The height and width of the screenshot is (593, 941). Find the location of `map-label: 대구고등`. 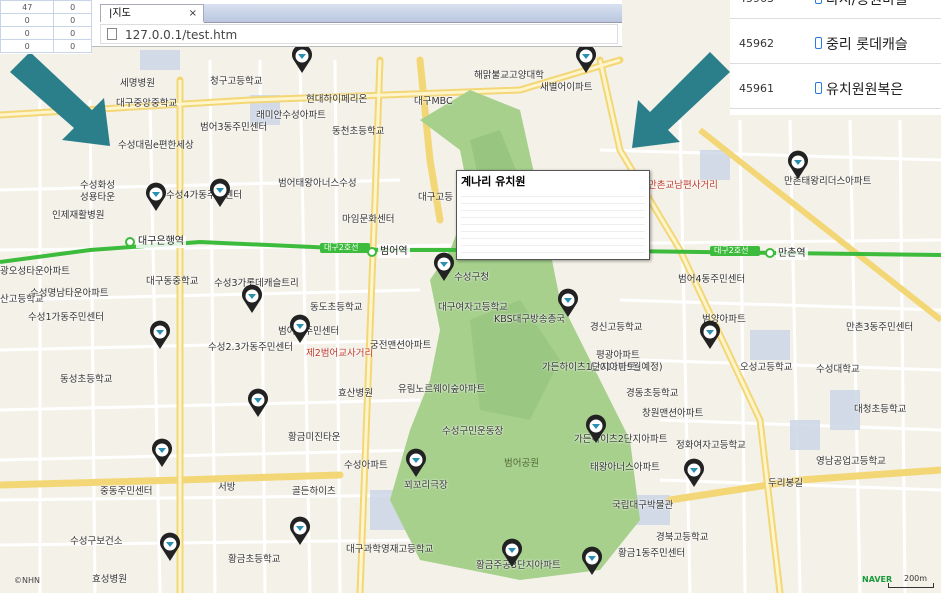

map-label: 대구고등 is located at coordinates (435, 197).